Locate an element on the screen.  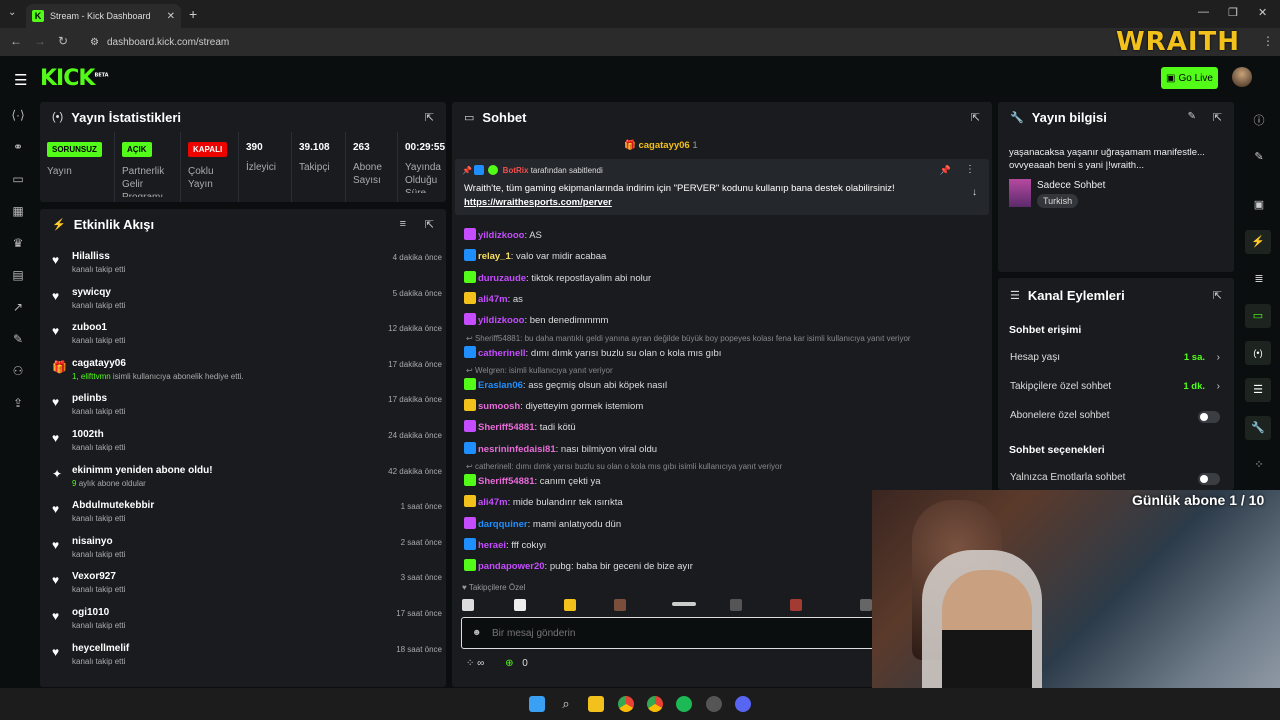
filter-icon: ≡ is located at coordinates (403, 224).